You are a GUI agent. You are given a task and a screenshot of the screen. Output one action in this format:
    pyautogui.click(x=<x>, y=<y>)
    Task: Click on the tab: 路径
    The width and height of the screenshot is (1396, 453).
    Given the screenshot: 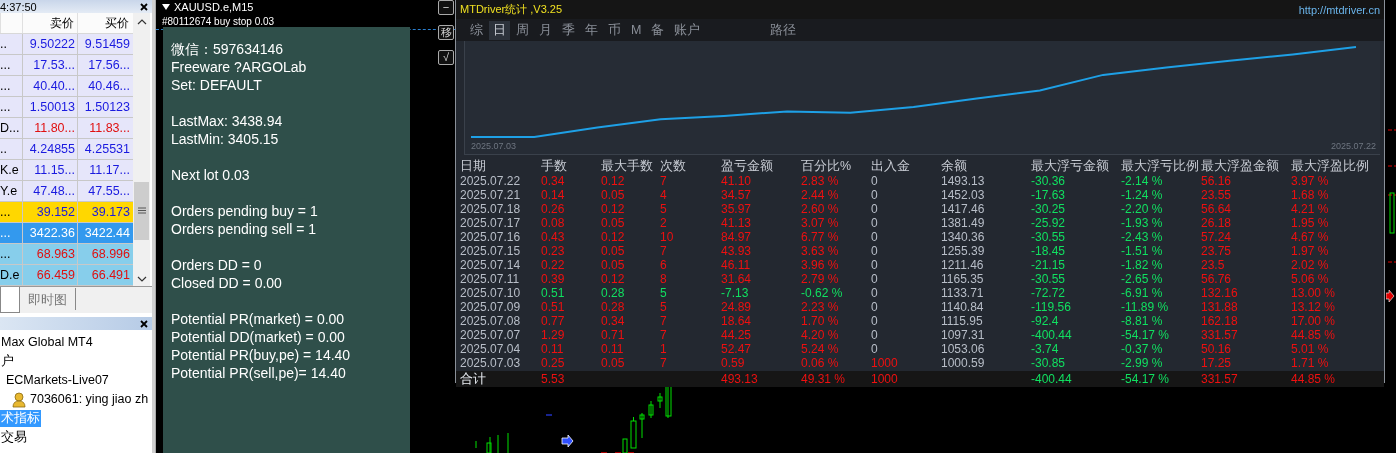 What is the action you would take?
    pyautogui.click(x=783, y=30)
    